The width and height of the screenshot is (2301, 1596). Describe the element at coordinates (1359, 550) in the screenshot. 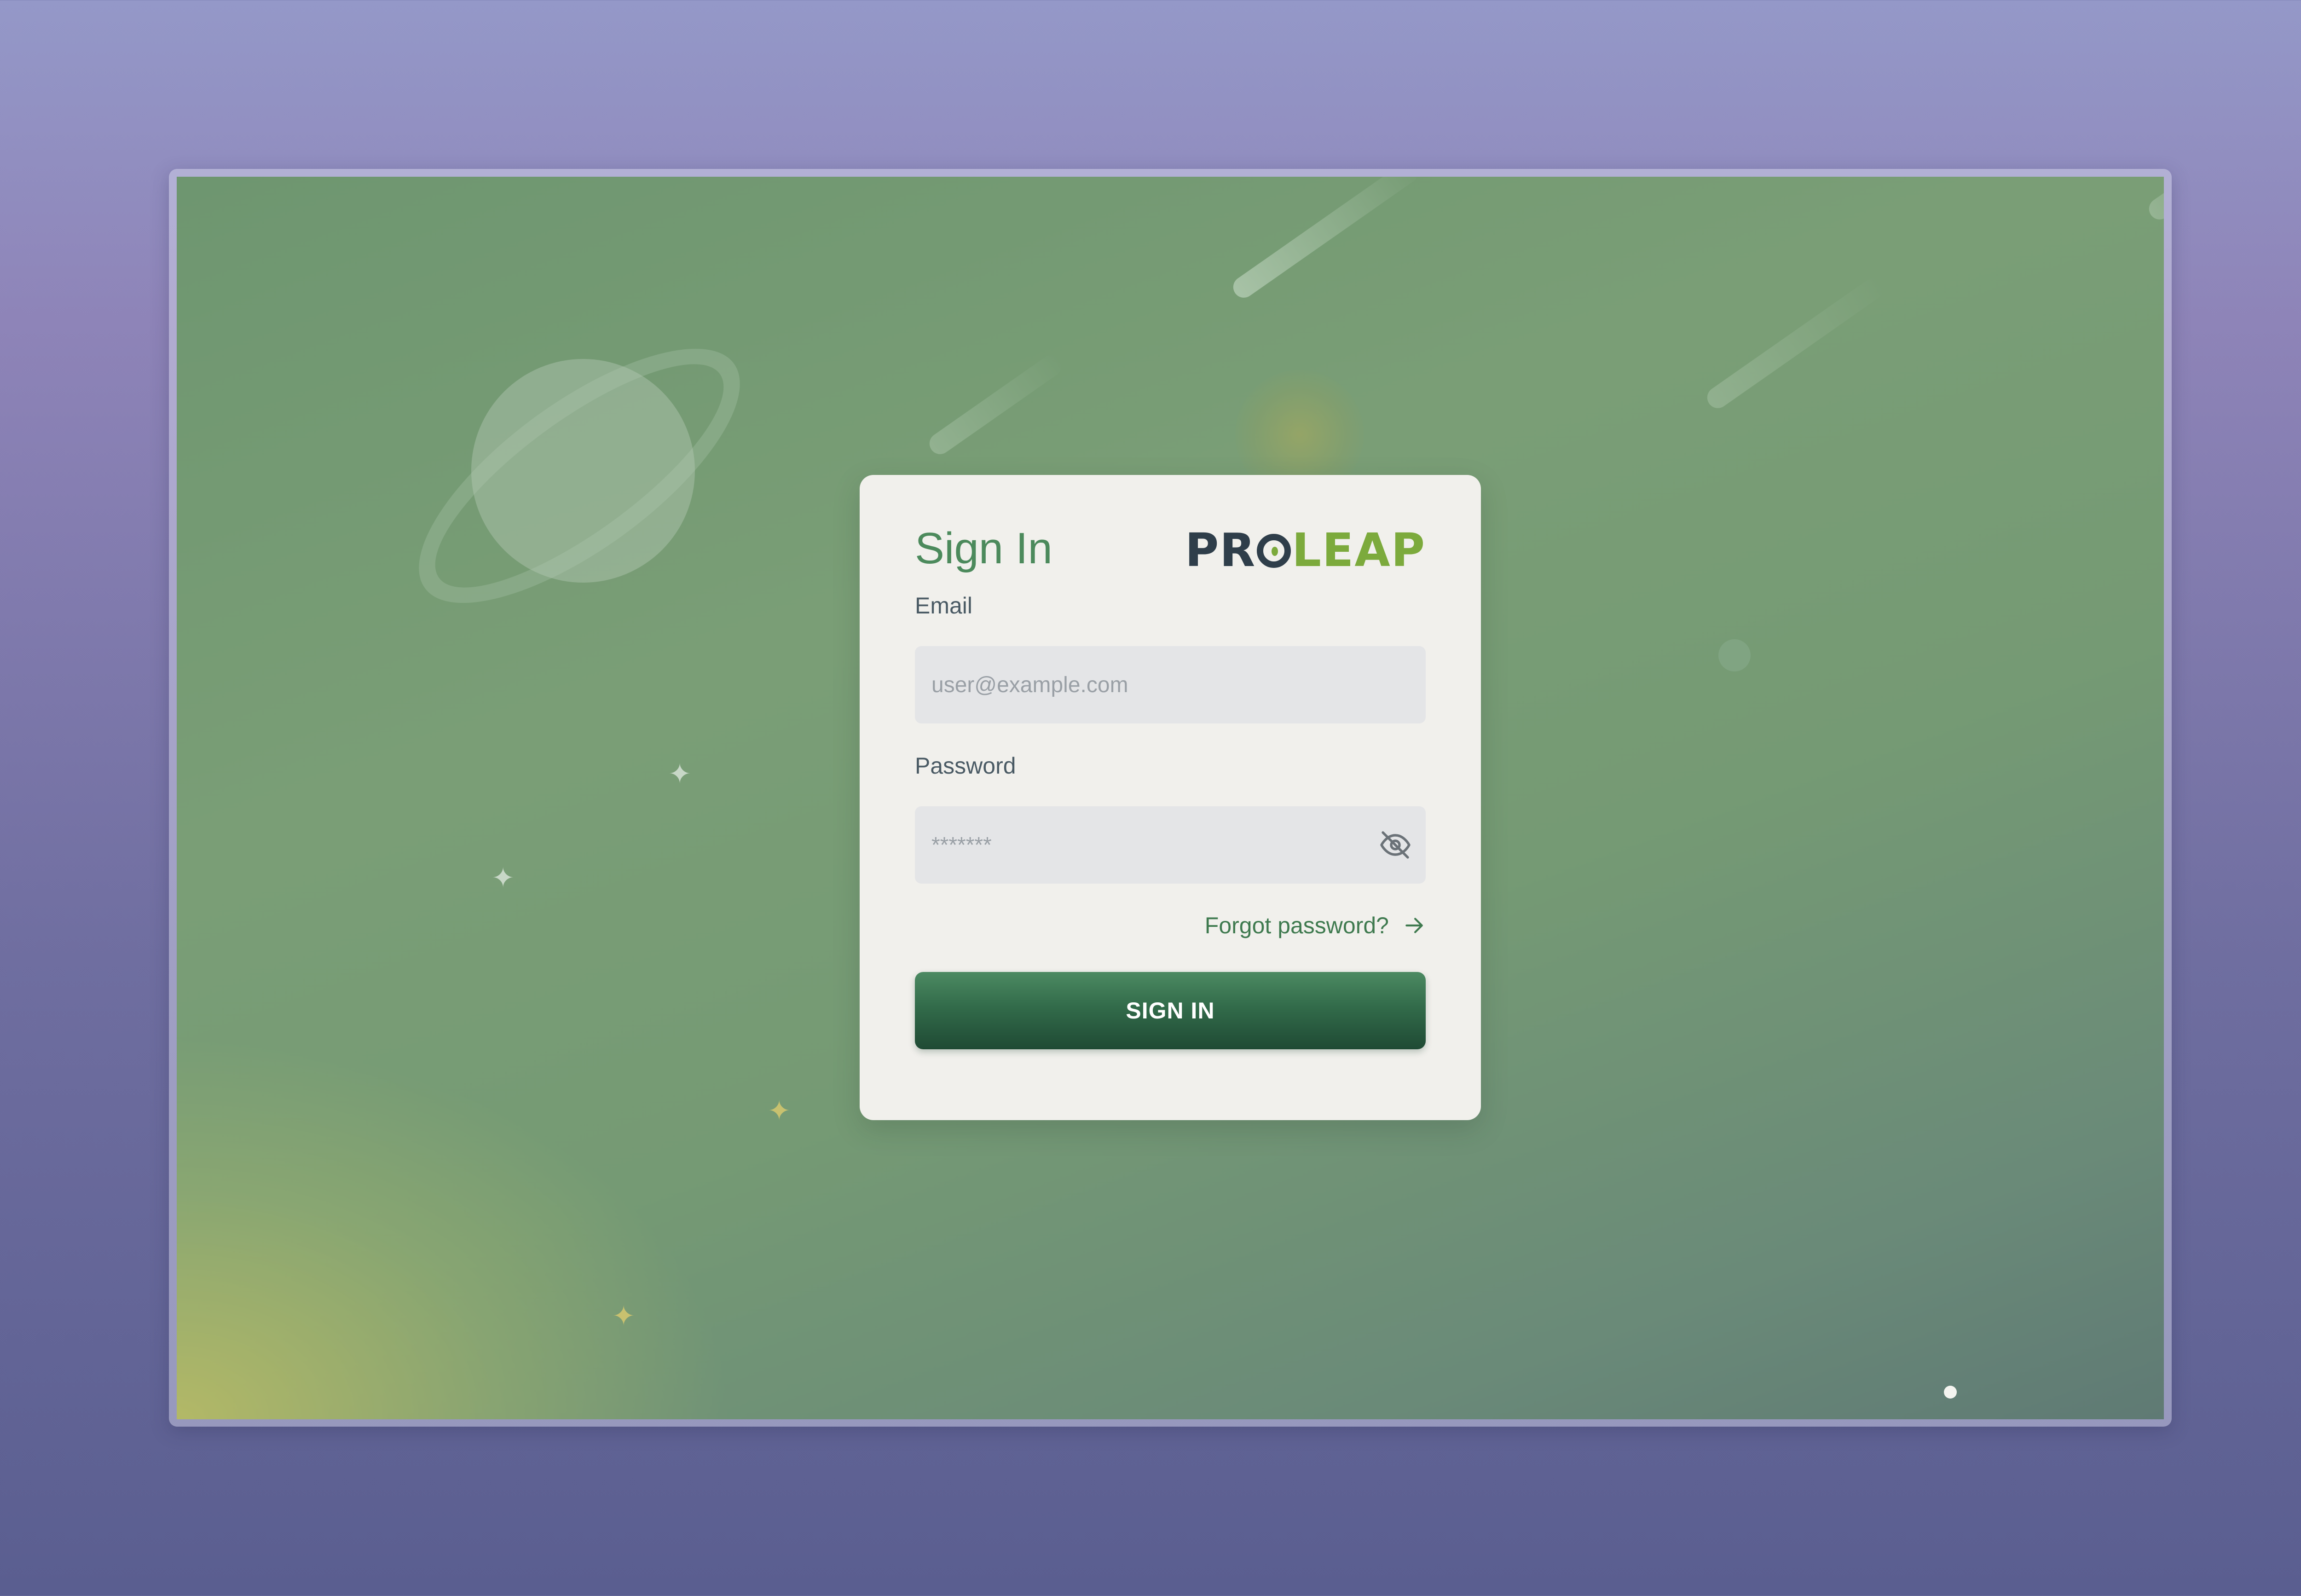

I see `logo-leap-text: LEAP` at that location.